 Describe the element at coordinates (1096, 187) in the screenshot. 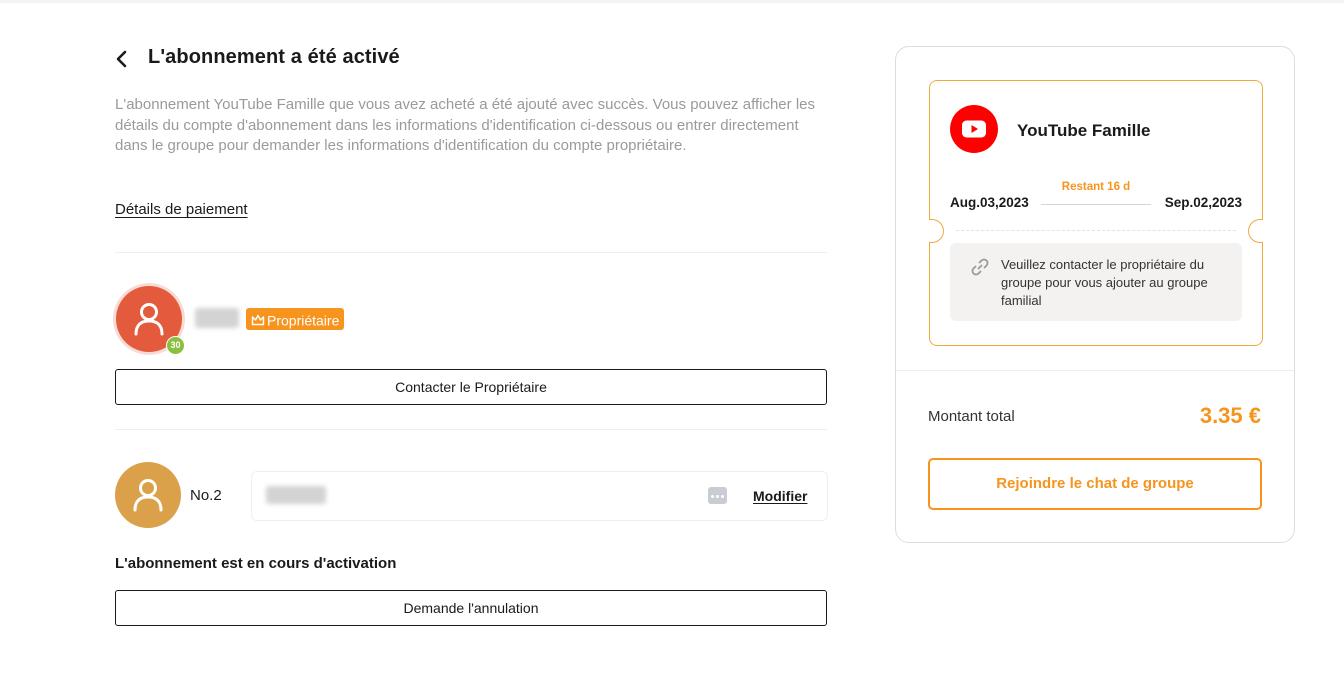

I see `remaining-days: Restant 16 d` at that location.